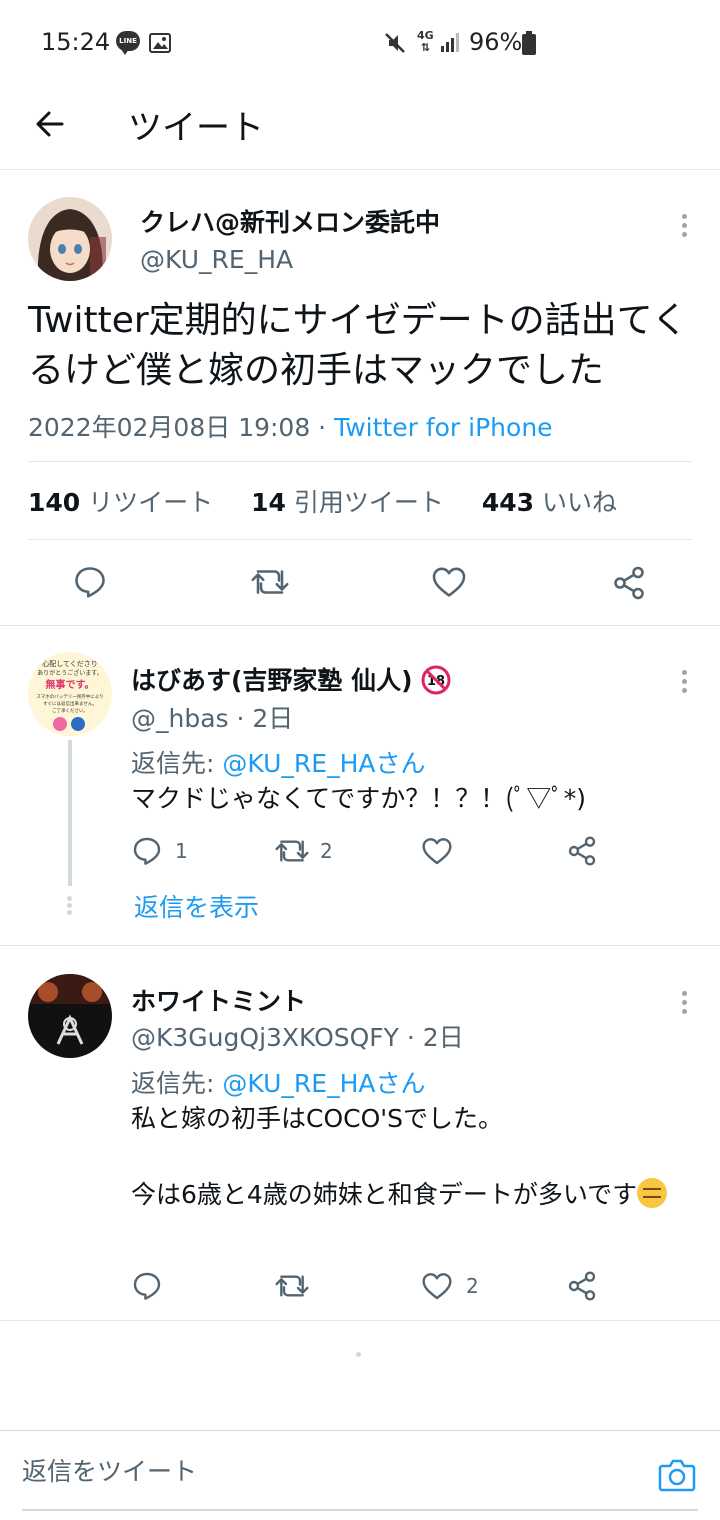  I want to click on like-label: いいね, so click(579, 502).